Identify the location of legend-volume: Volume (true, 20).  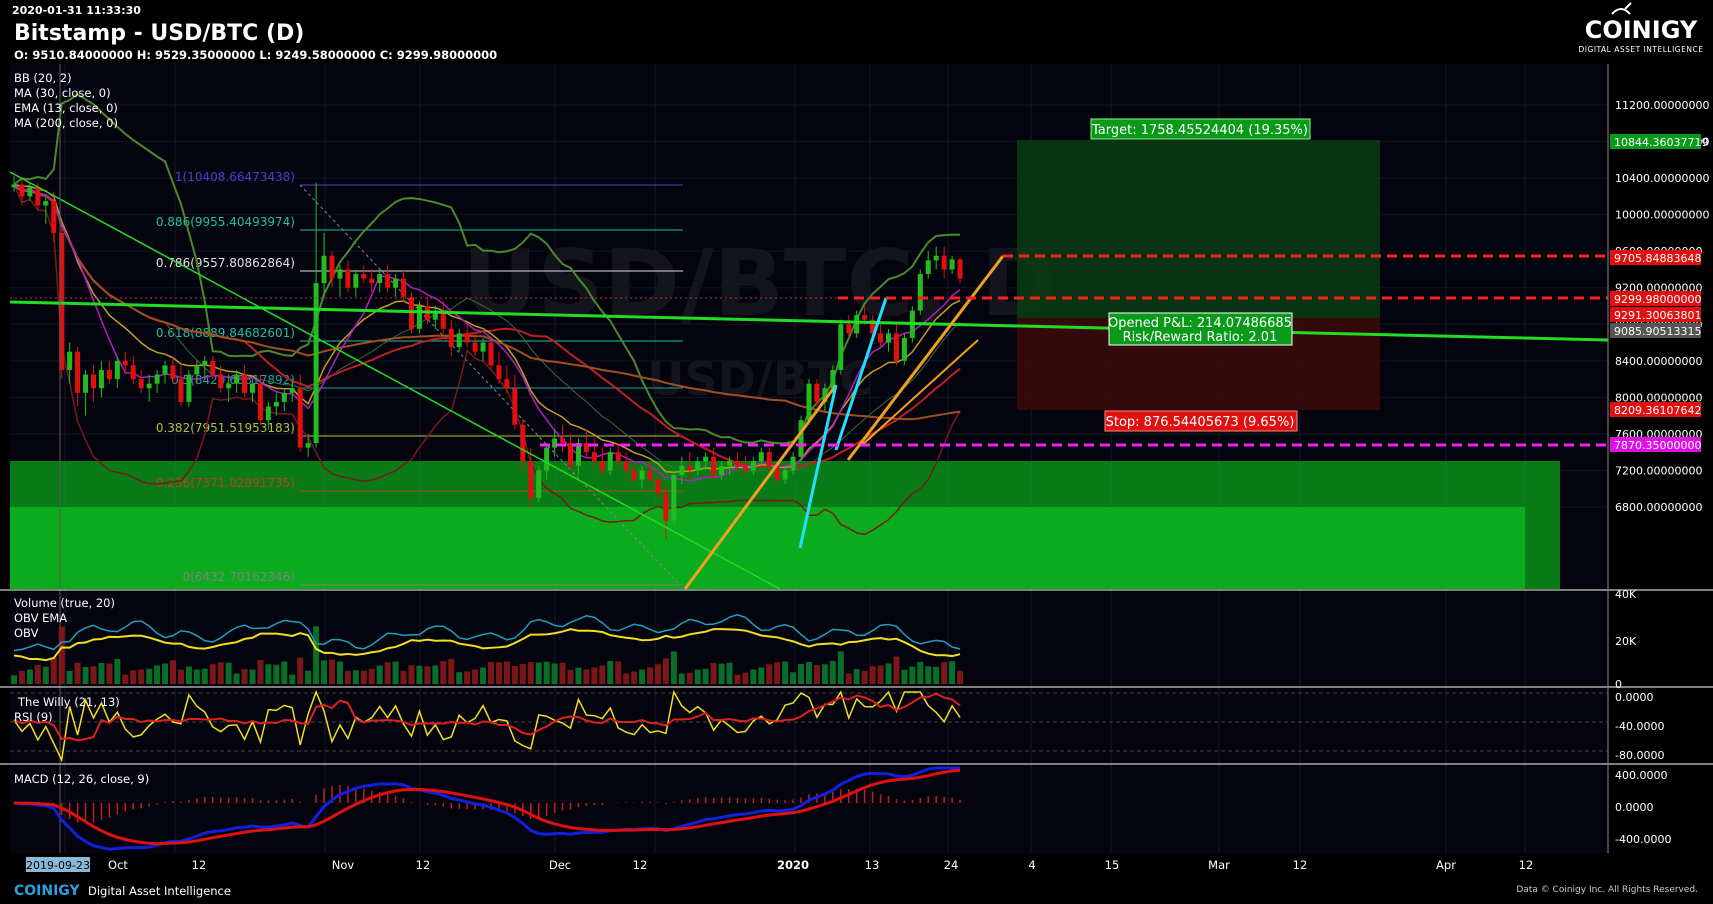
(64, 603).